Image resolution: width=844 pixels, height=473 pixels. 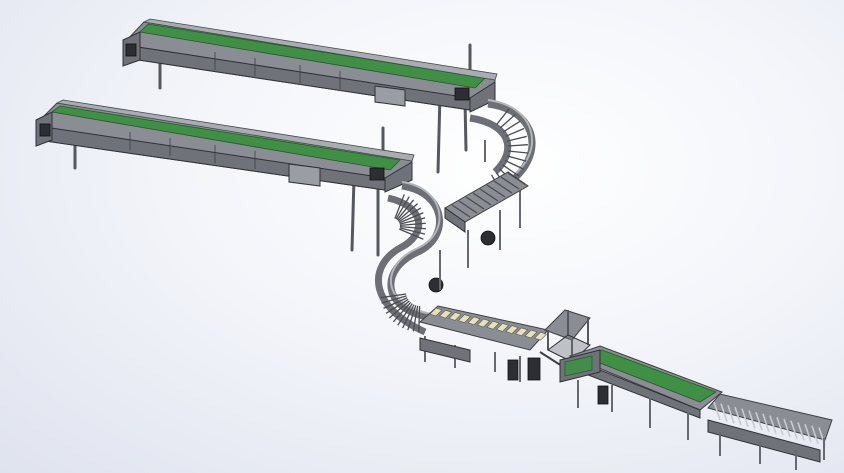 What do you see at coordinates (483, 343) in the screenshot?
I see `slat-section` at bounding box center [483, 343].